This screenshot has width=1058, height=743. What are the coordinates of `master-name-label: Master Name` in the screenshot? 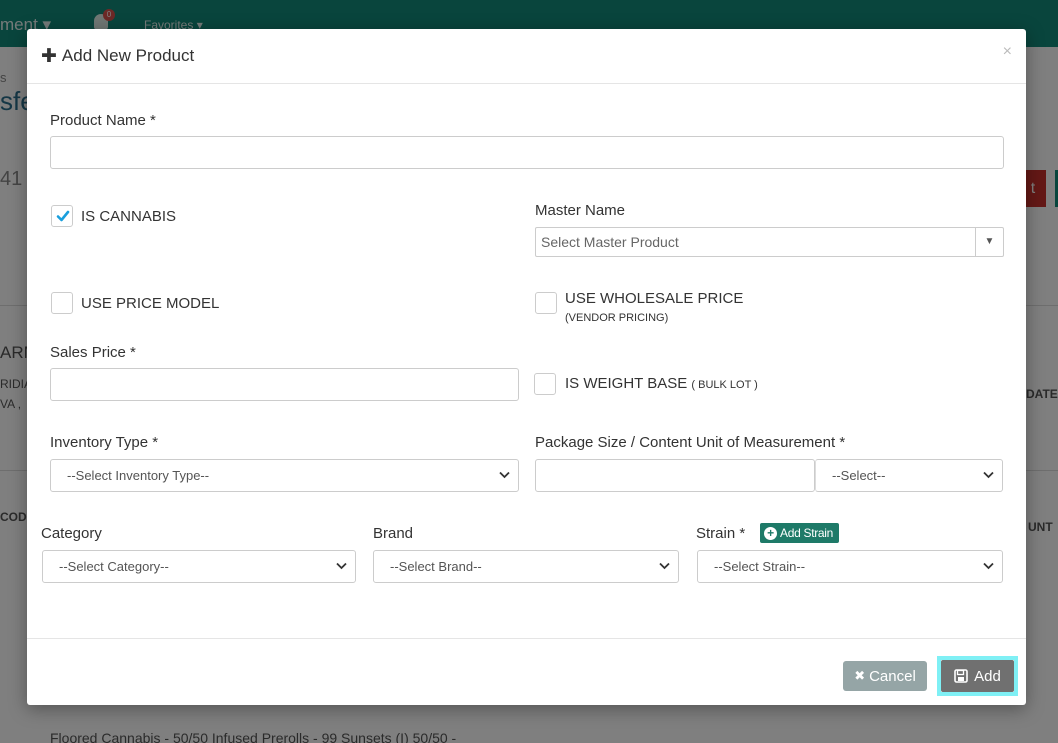 It's located at (580, 210).